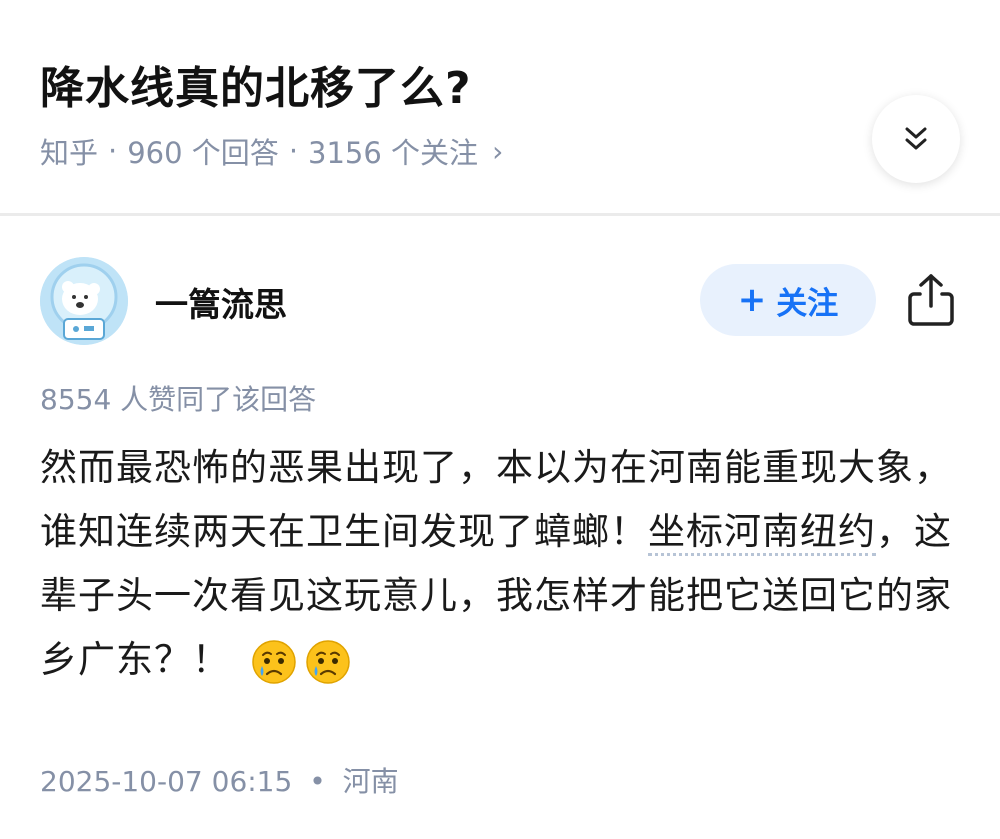 This screenshot has width=1000, height=839. Describe the element at coordinates (752, 300) in the screenshot. I see `plus-icon: +` at that location.